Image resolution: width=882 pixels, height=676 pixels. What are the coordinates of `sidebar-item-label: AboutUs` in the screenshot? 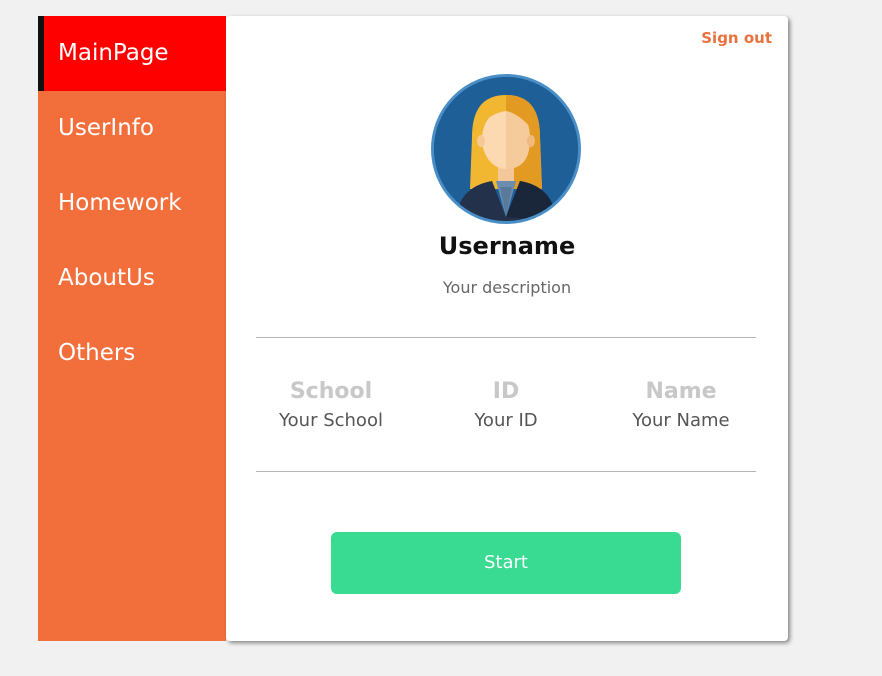 It's located at (106, 278).